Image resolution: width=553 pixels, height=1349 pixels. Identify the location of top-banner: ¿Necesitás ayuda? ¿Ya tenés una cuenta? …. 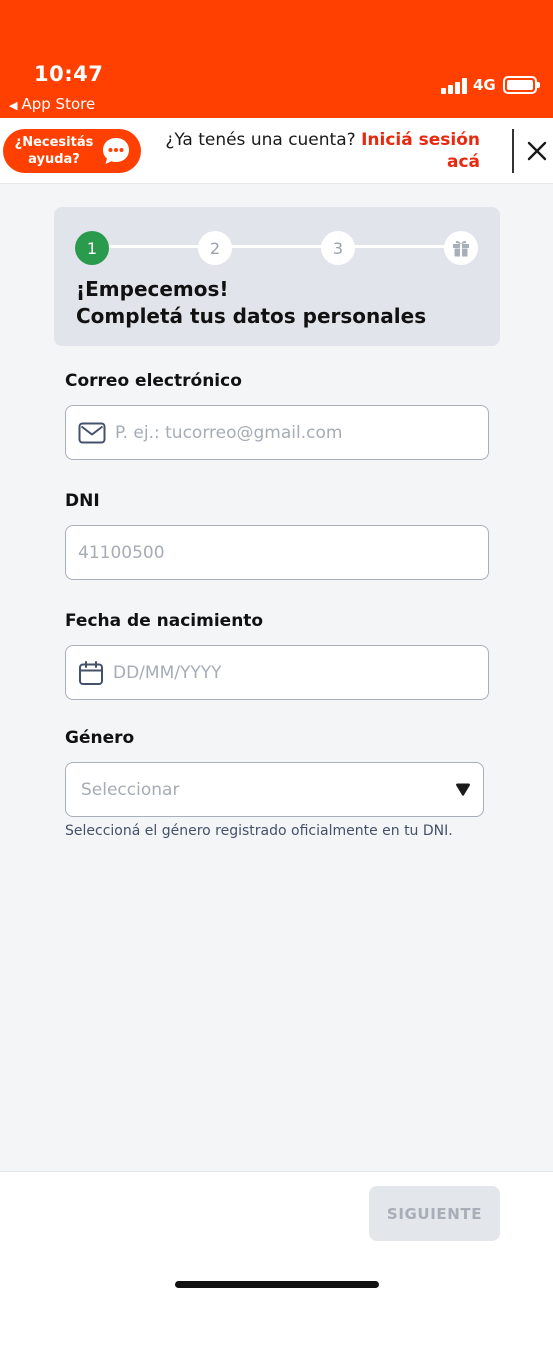
(276, 151).